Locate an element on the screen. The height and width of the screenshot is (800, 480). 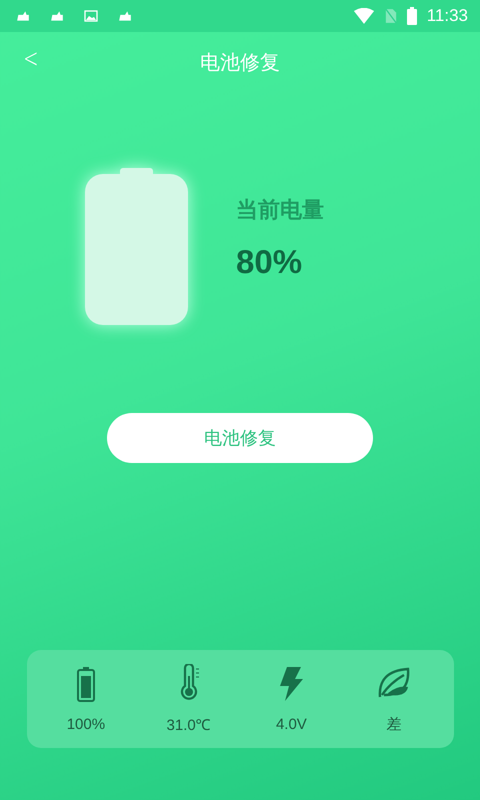
back-button: < is located at coordinates (31, 59).